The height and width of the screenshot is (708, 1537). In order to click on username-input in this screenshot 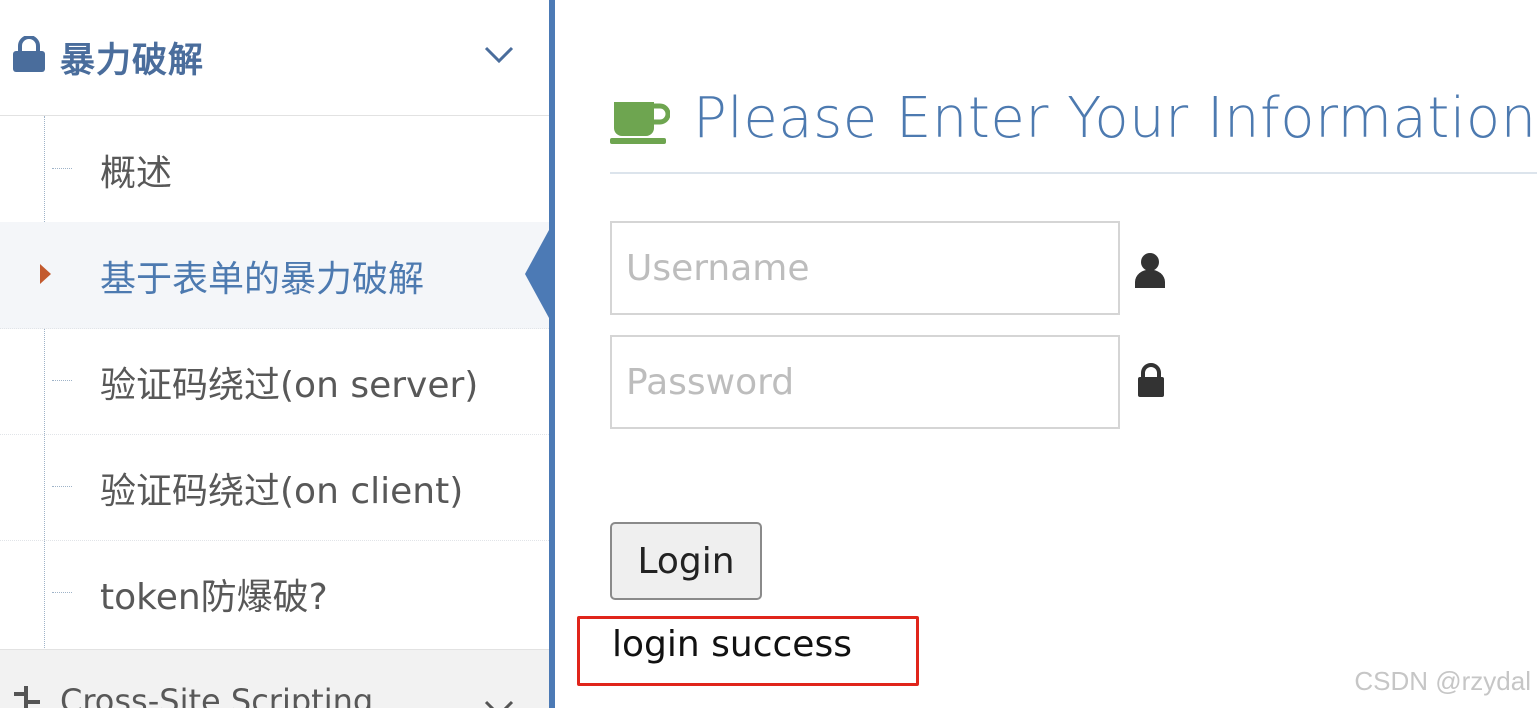, I will do `click(865, 268)`.